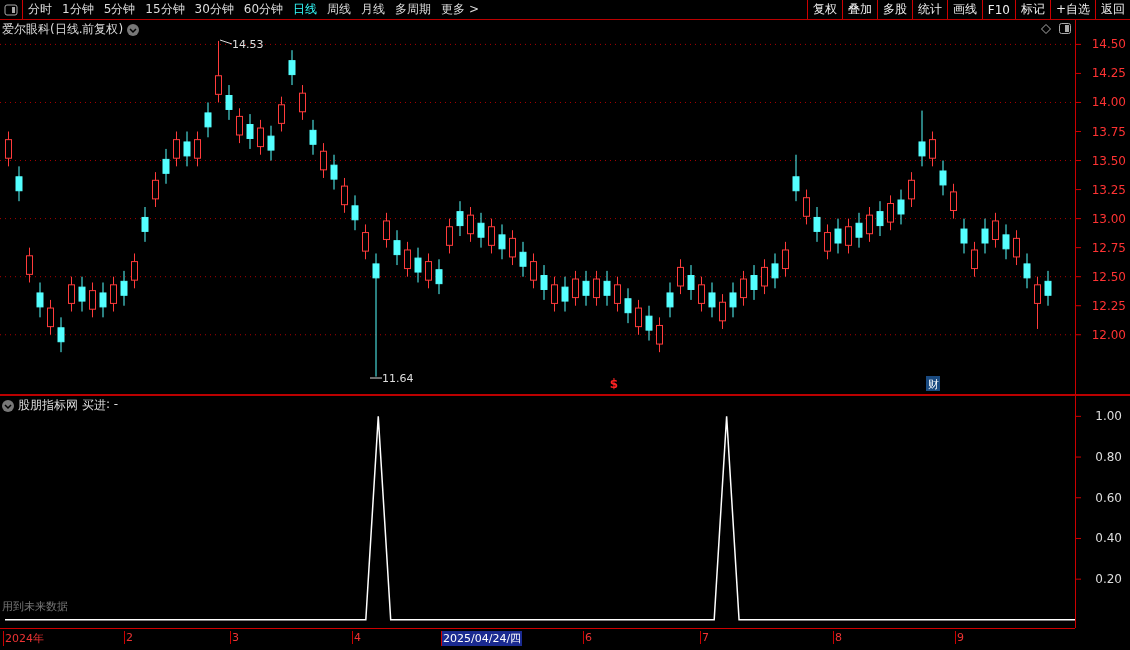  I want to click on period-tab: 5分钟, so click(119, 9).